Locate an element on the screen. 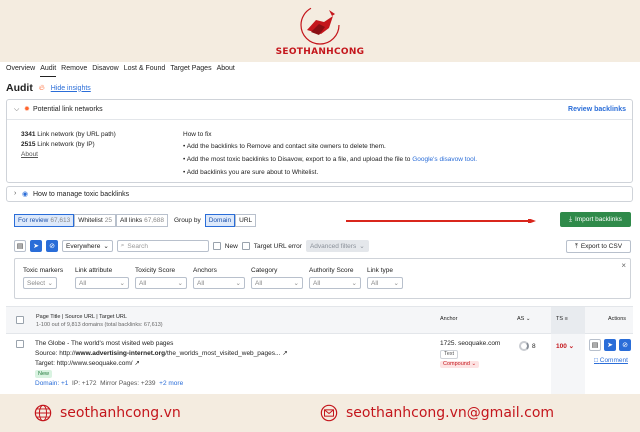 Image resolution: width=640 pixels, height=432 pixels. tab-all-links: All links 67,688 is located at coordinates (142, 220).